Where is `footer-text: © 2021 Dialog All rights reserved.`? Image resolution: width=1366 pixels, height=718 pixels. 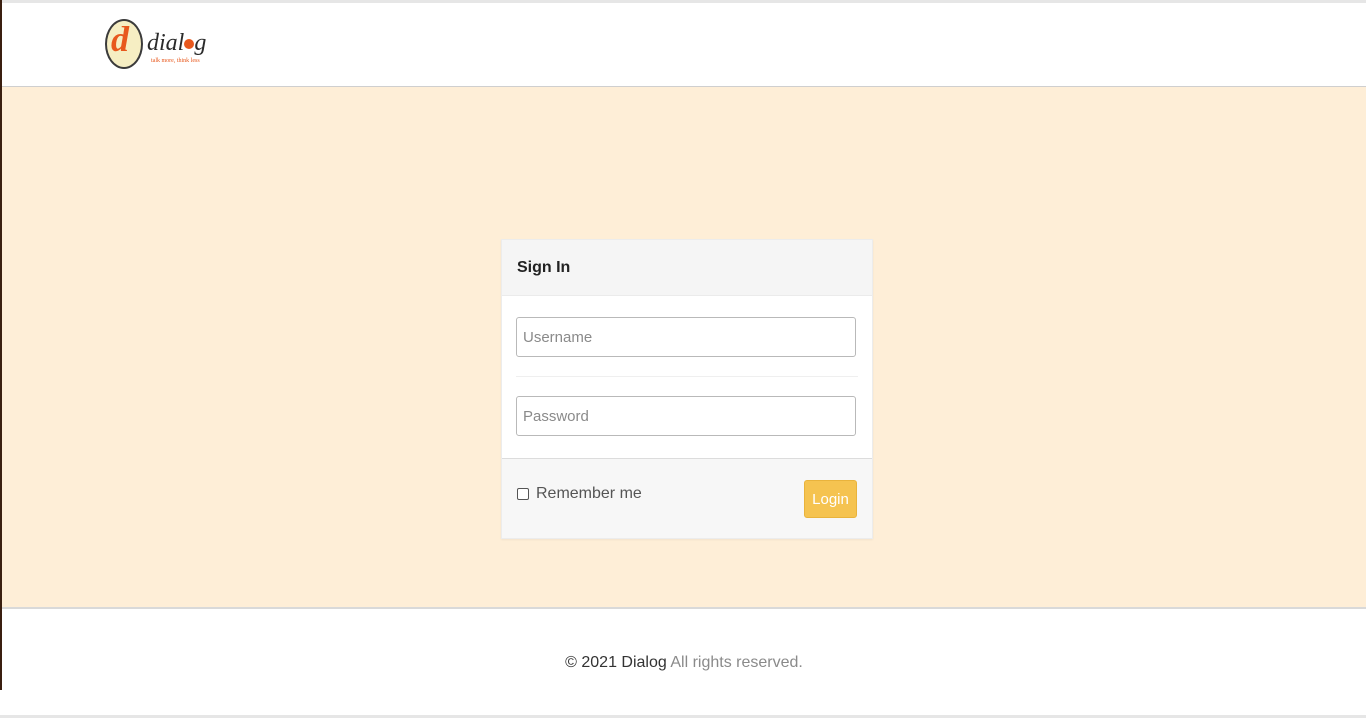
footer-text: © 2021 Dialog All rights reserved. is located at coordinates (684, 663).